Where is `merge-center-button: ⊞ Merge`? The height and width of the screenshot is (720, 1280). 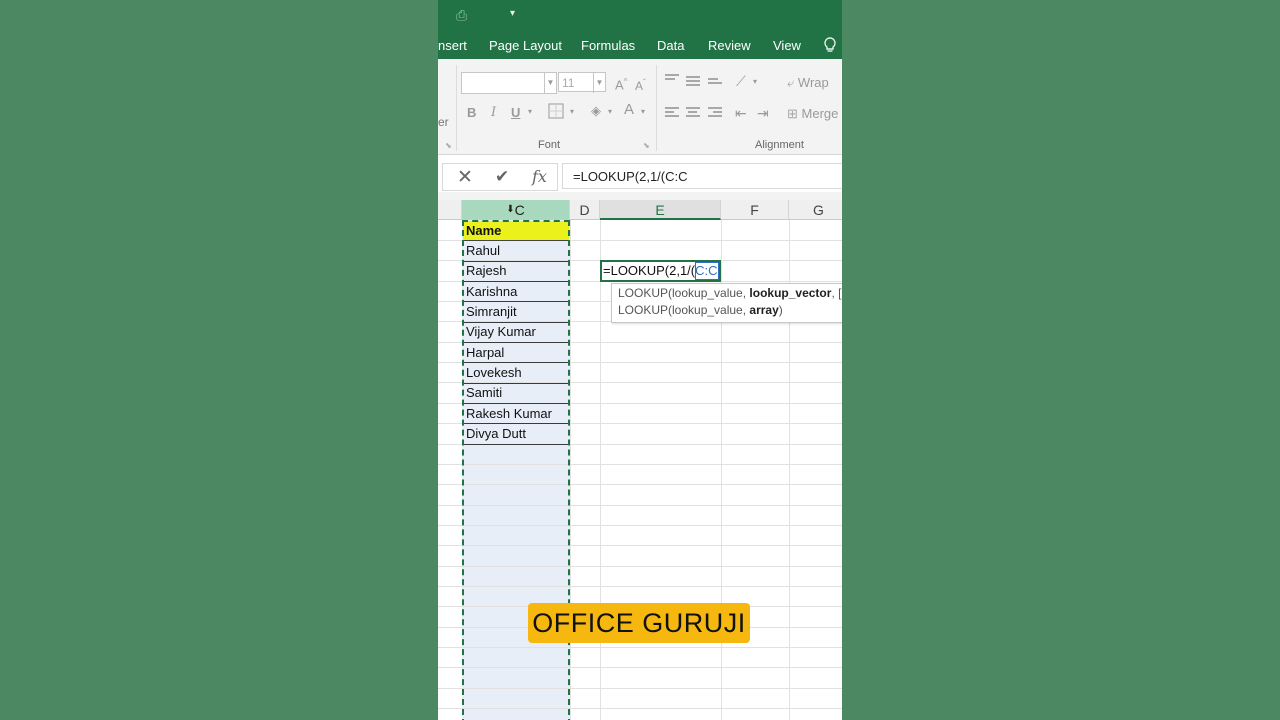
merge-center-button: ⊞ Merge is located at coordinates (812, 114).